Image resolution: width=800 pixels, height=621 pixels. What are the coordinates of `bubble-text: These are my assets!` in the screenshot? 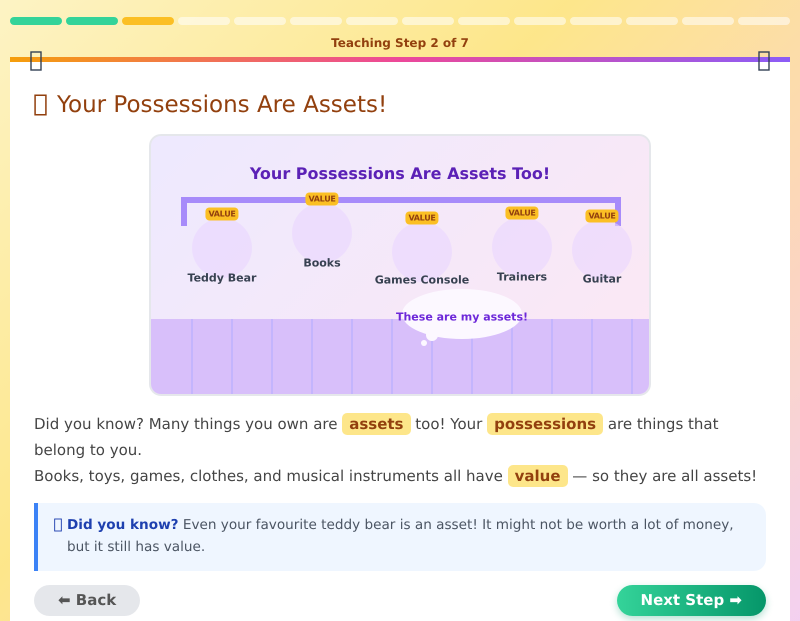 It's located at (462, 317).